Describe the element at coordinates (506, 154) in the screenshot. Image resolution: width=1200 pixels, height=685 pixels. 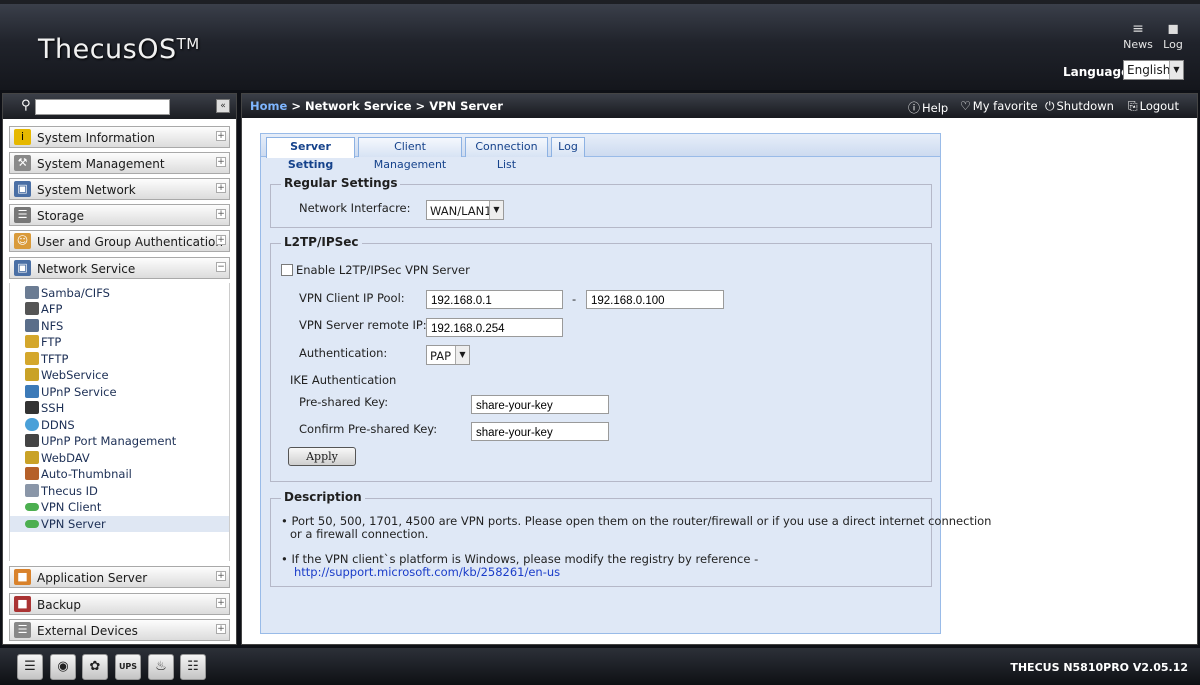
I see `tab-connection-list: Connection List` at that location.